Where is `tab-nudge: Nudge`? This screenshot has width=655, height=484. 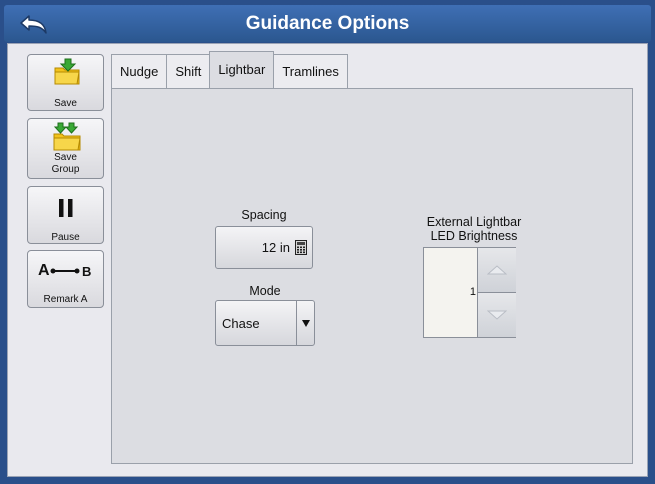 tab-nudge: Nudge is located at coordinates (139, 71).